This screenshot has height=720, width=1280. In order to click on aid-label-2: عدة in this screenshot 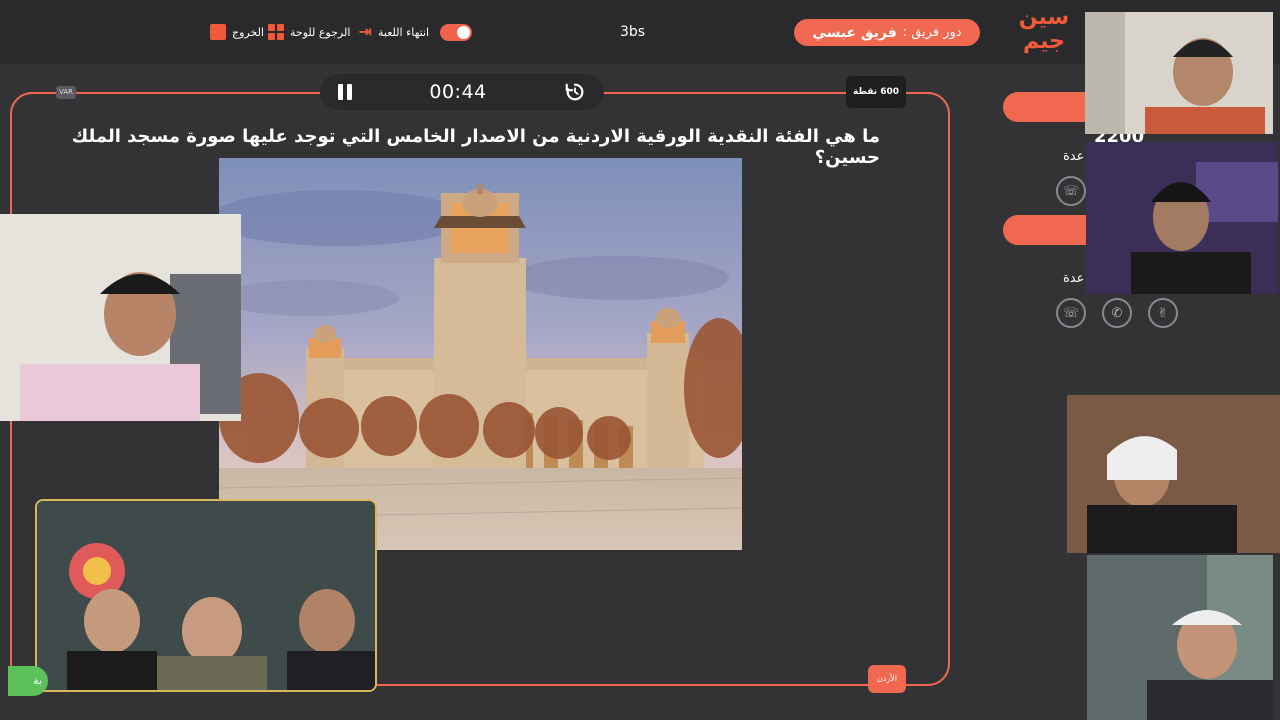, I will do `click(1074, 278)`.